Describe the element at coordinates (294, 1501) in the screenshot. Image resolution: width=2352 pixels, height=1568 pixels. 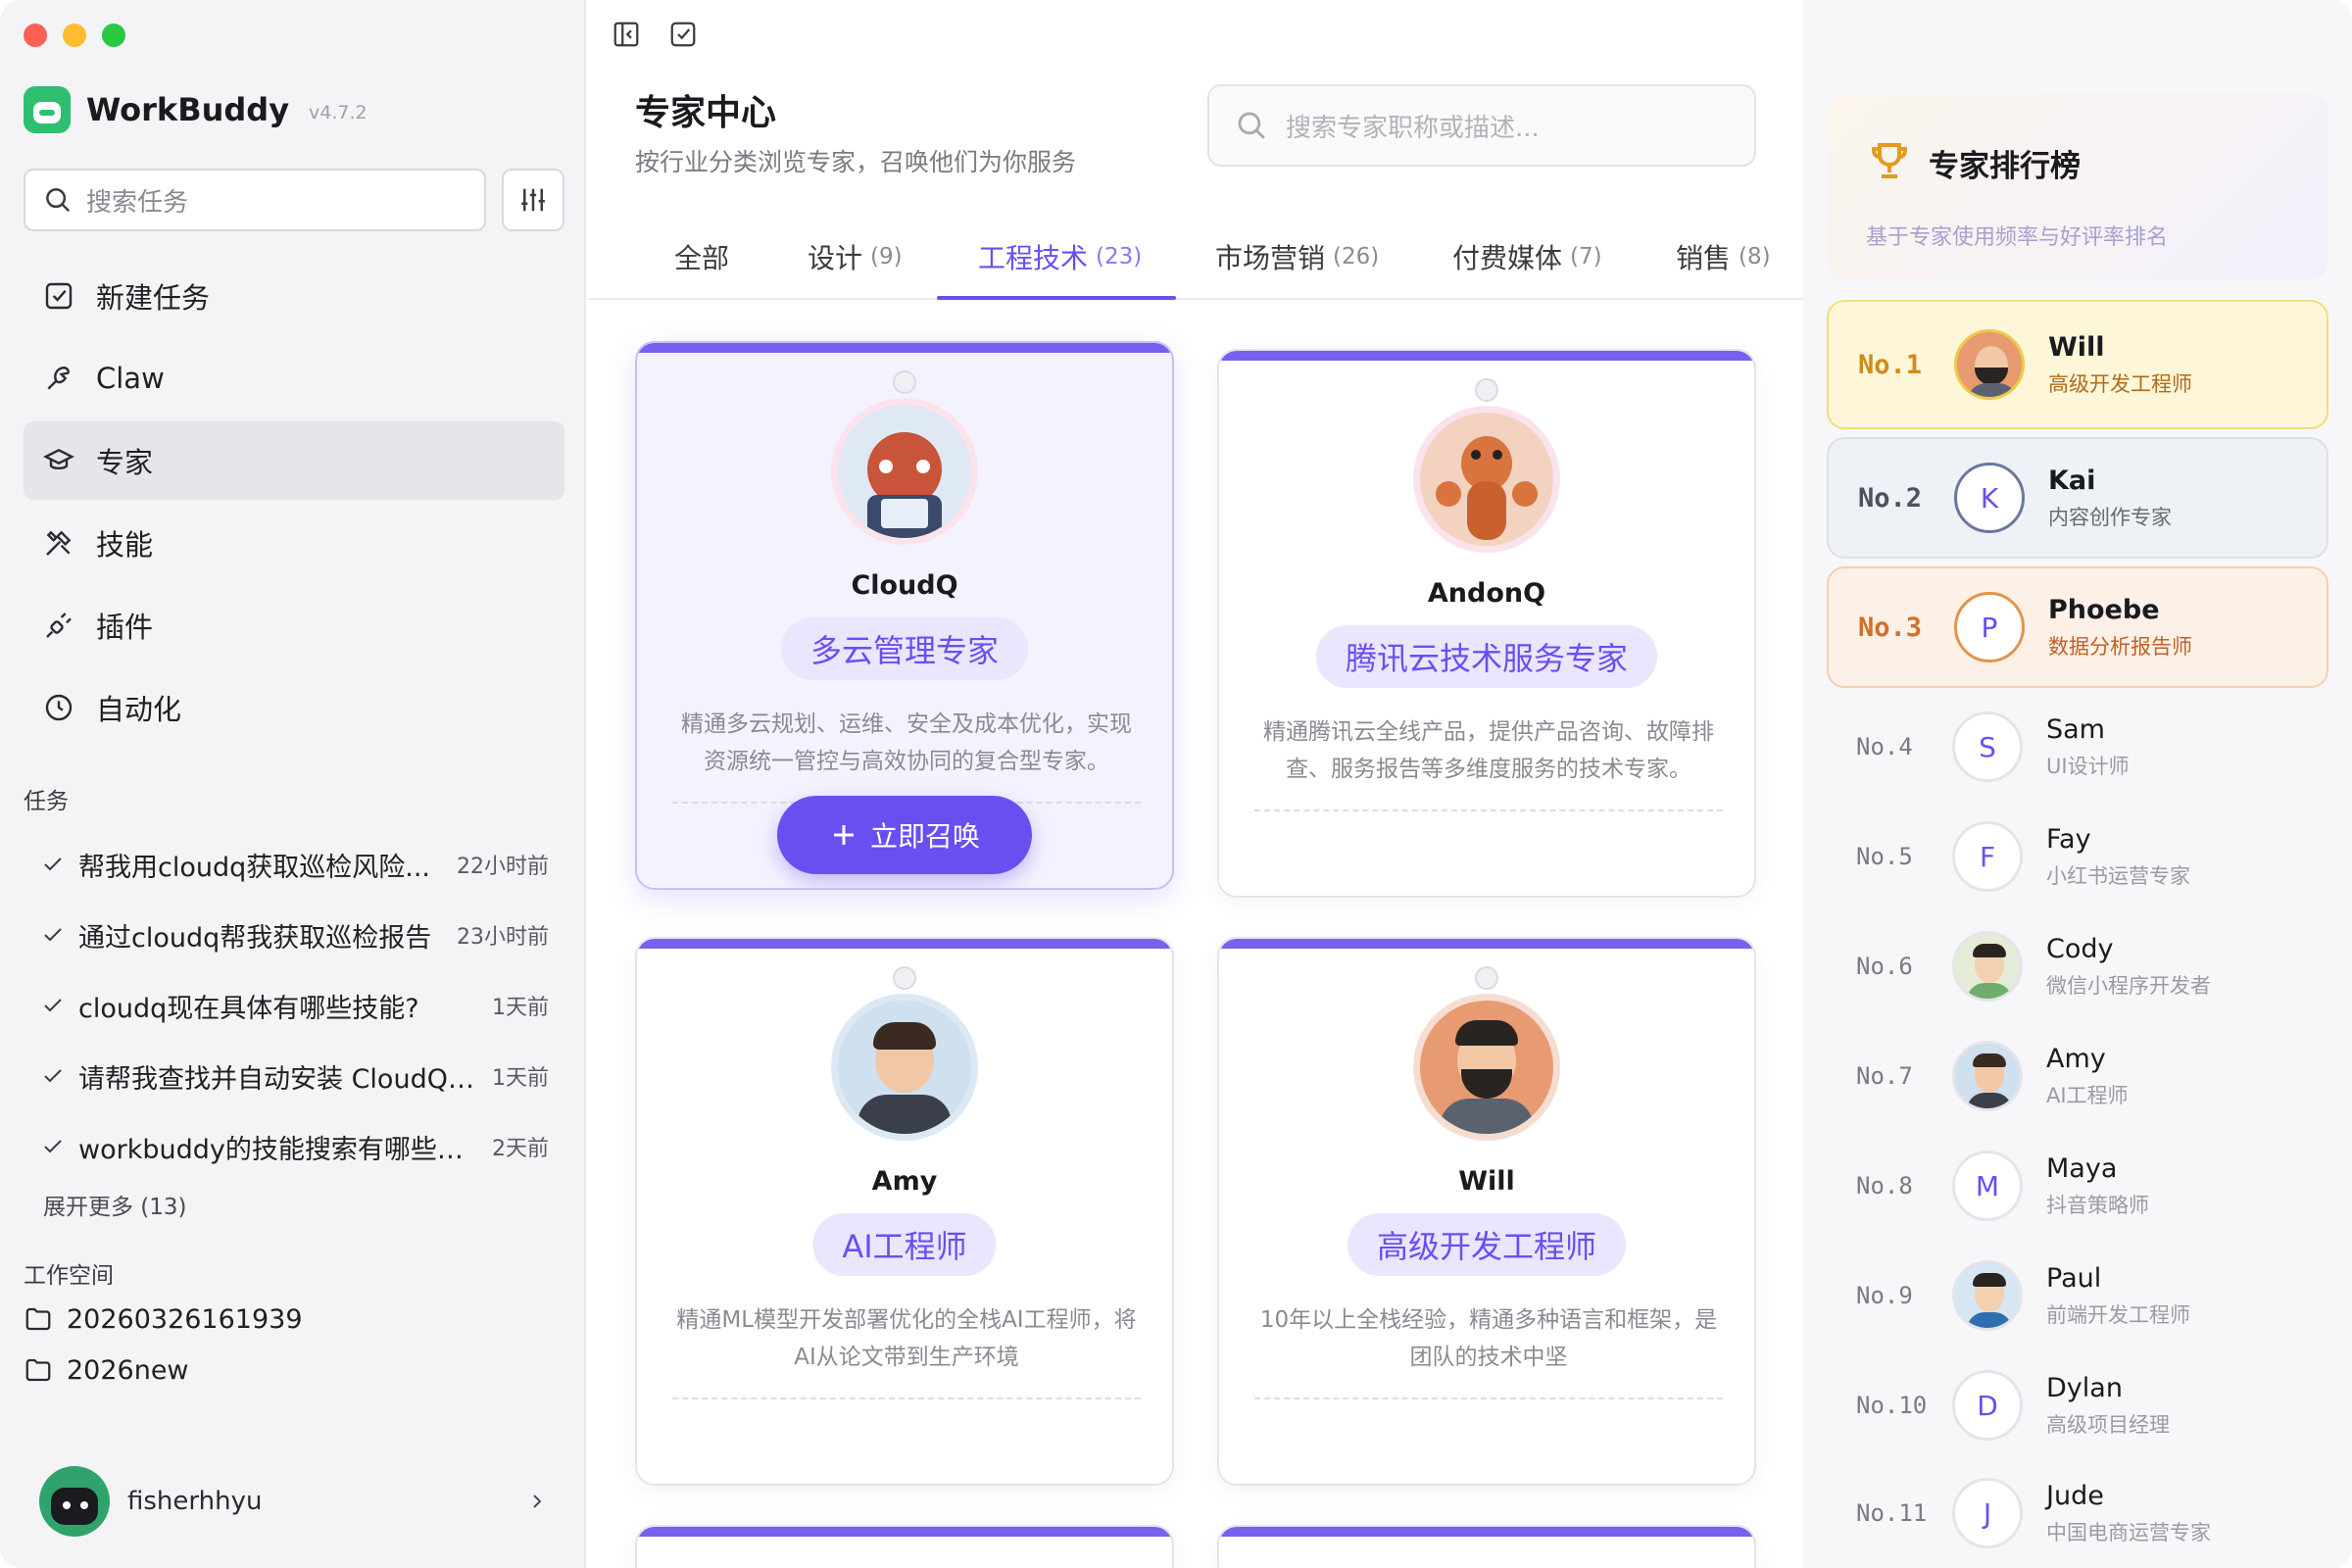
I see `user-profile: fisherhhyu` at that location.